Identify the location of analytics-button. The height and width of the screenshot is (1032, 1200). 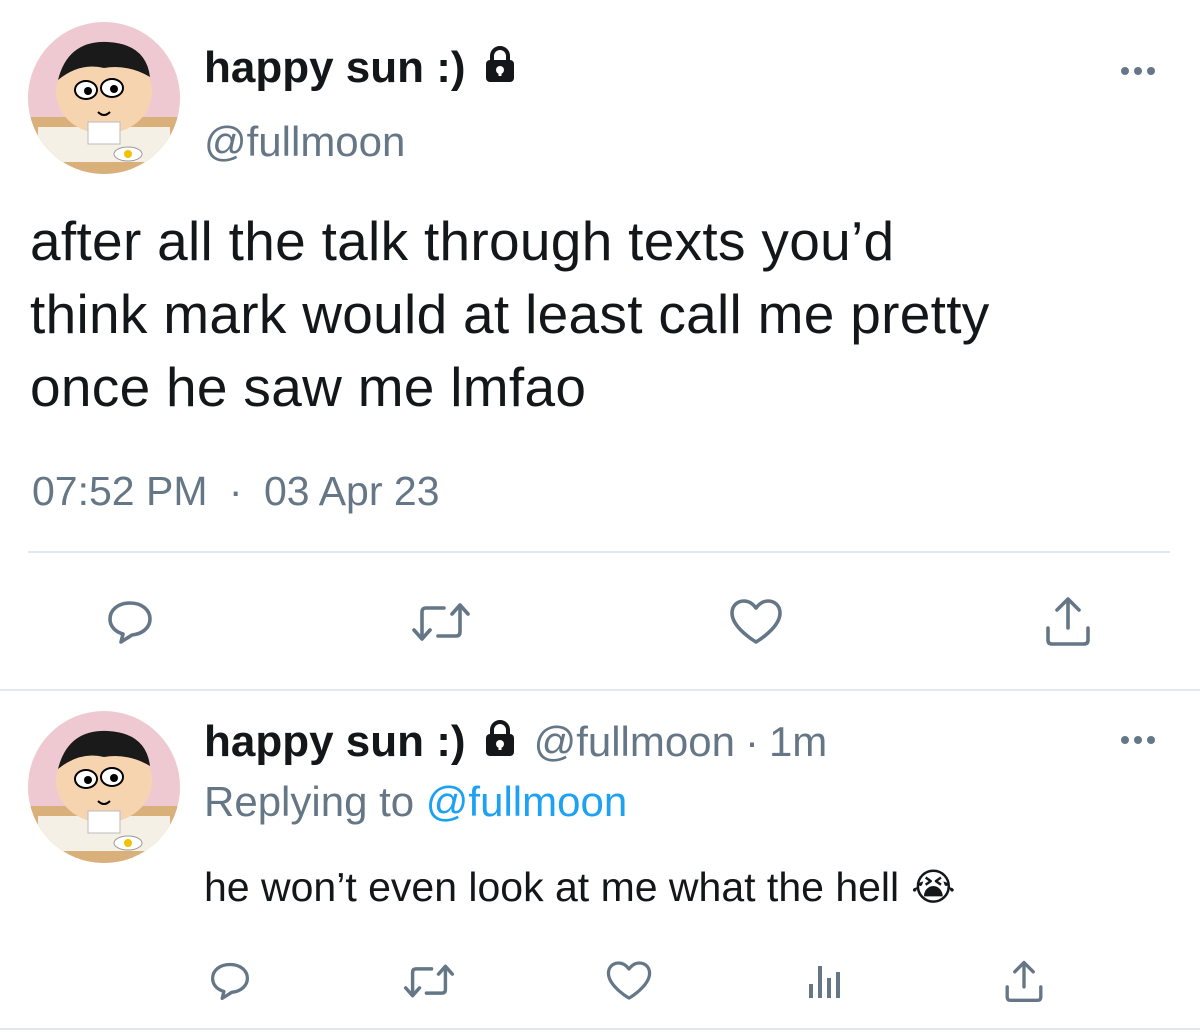
(824, 981).